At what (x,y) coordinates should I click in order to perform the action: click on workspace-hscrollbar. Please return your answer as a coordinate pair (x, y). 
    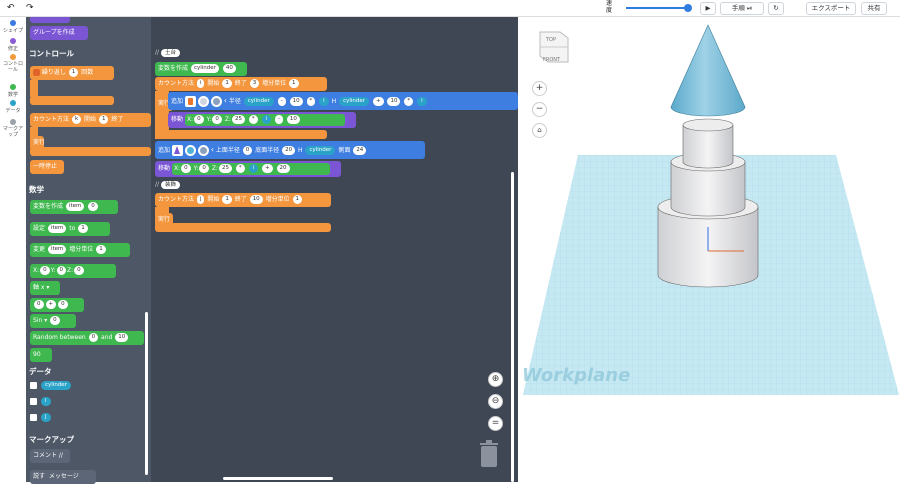
    Looking at the image, I should click on (278, 478).